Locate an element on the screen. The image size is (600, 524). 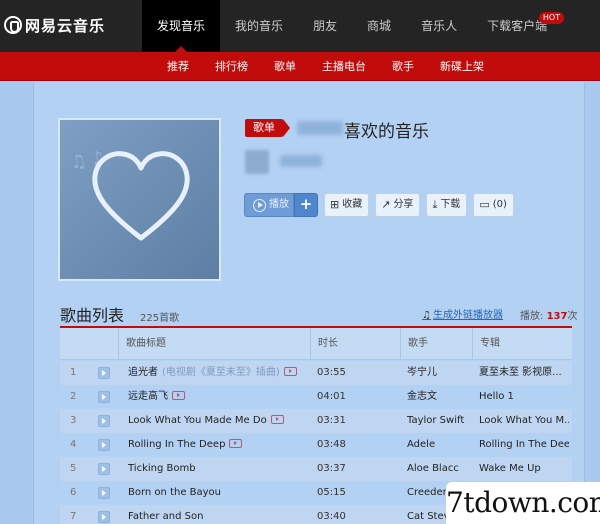
song-album: Rolling In The Deep is located at coordinates (524, 445).